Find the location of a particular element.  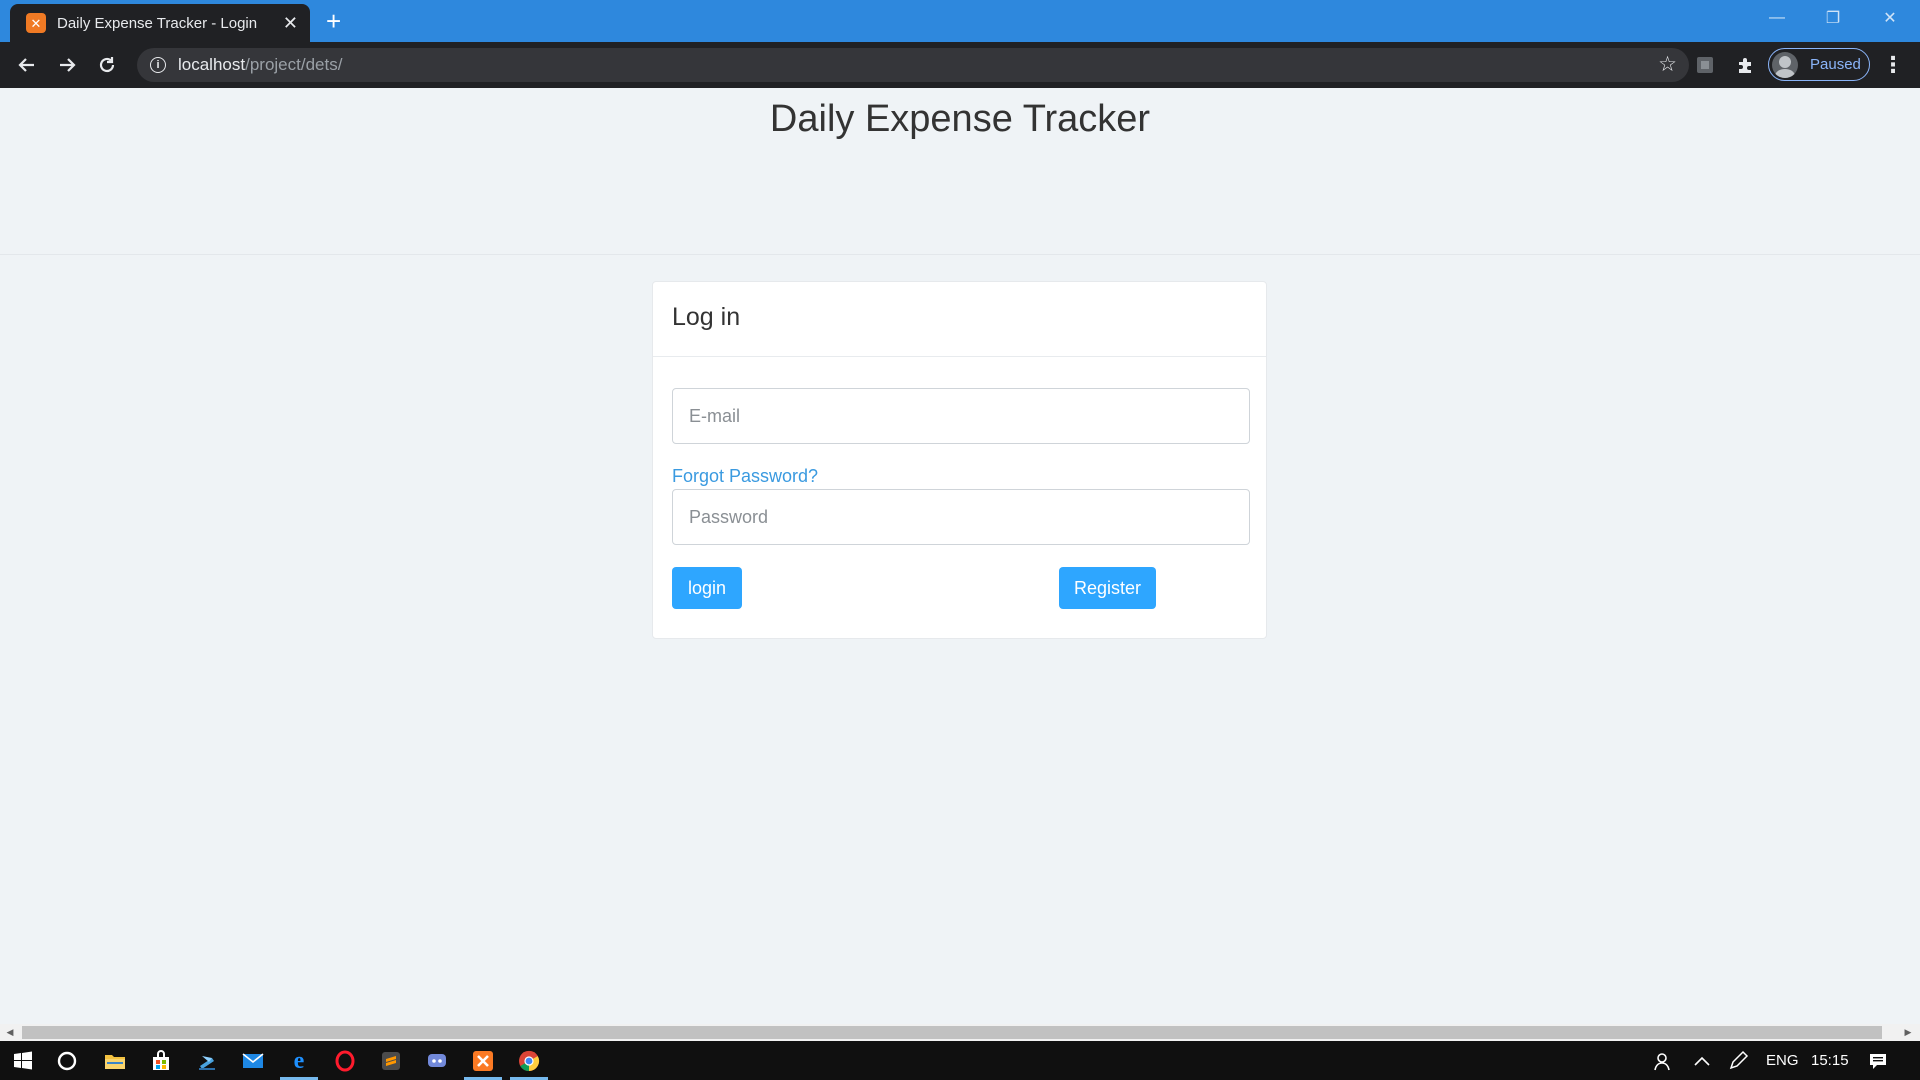

store-icon is located at coordinates (161, 1060).